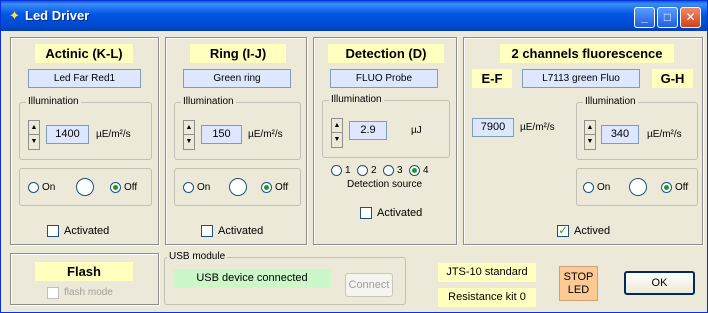 This screenshot has height=313, width=708. I want to click on channel-ef-unit: µE/m²/s, so click(537, 127).